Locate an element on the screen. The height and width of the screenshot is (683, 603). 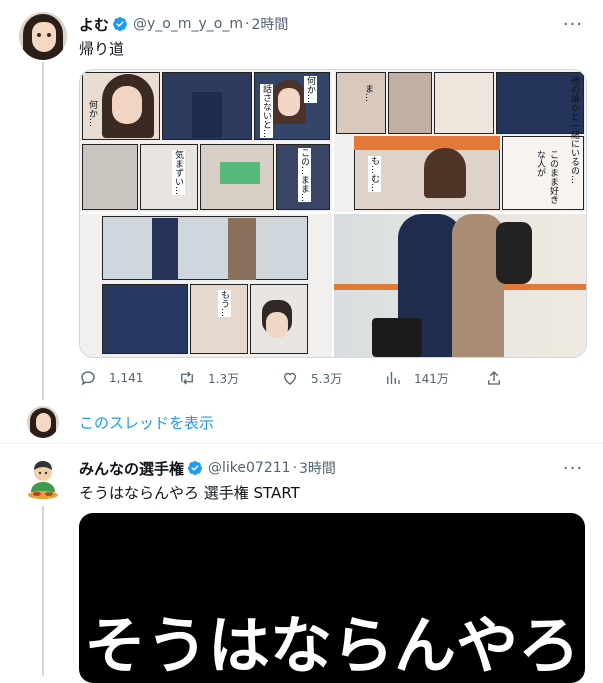
tweet-text: 帰り道 is located at coordinates (102, 49).